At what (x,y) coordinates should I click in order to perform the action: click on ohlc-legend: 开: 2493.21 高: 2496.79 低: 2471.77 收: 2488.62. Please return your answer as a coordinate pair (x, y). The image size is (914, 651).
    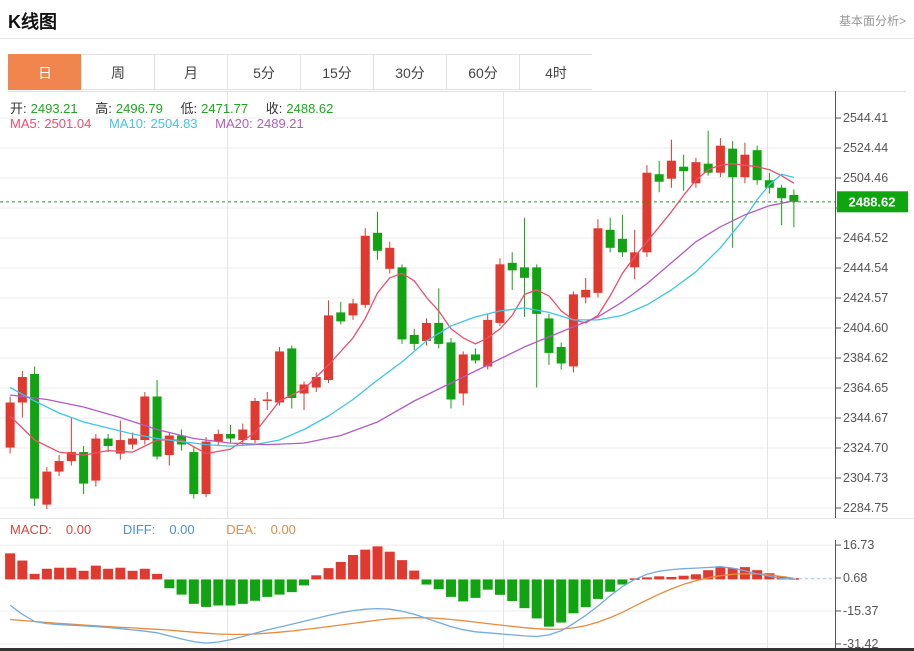
    Looking at the image, I should click on (173, 107).